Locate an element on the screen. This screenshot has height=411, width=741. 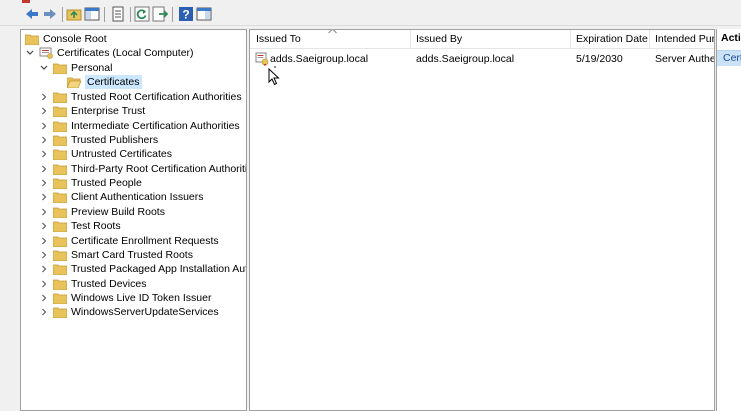
tree-item-label: Trusted Root Certification Authorities is located at coordinates (156, 97).